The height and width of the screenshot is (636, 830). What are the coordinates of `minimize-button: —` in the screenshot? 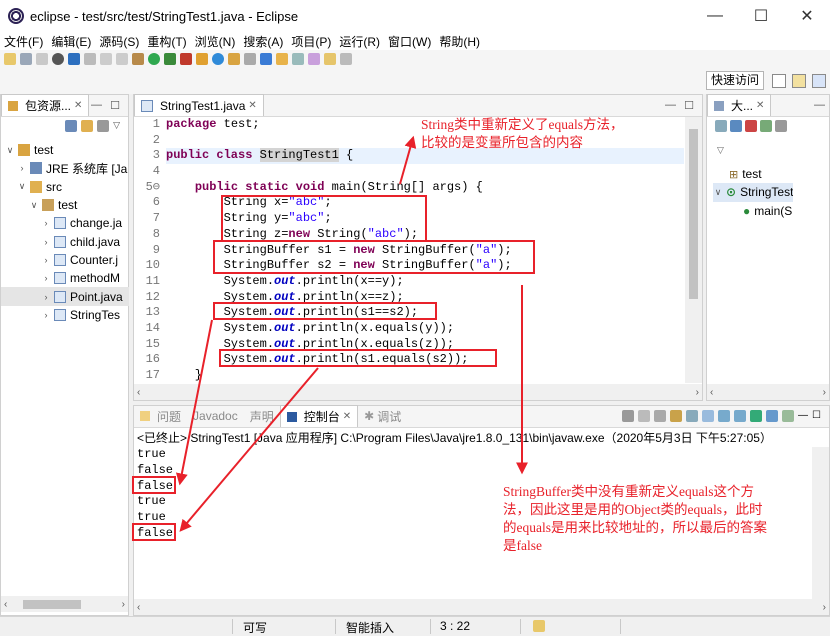 It's located at (715, 16).